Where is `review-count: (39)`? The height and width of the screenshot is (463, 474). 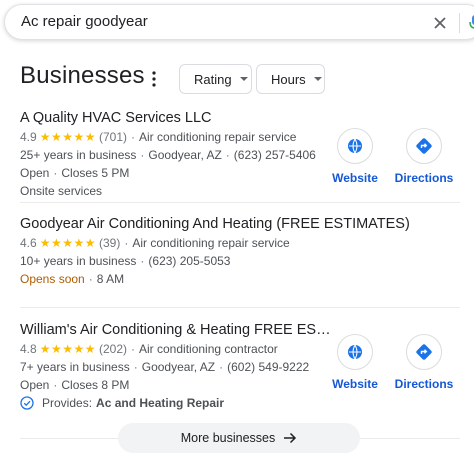 review-count: (39) is located at coordinates (109, 243).